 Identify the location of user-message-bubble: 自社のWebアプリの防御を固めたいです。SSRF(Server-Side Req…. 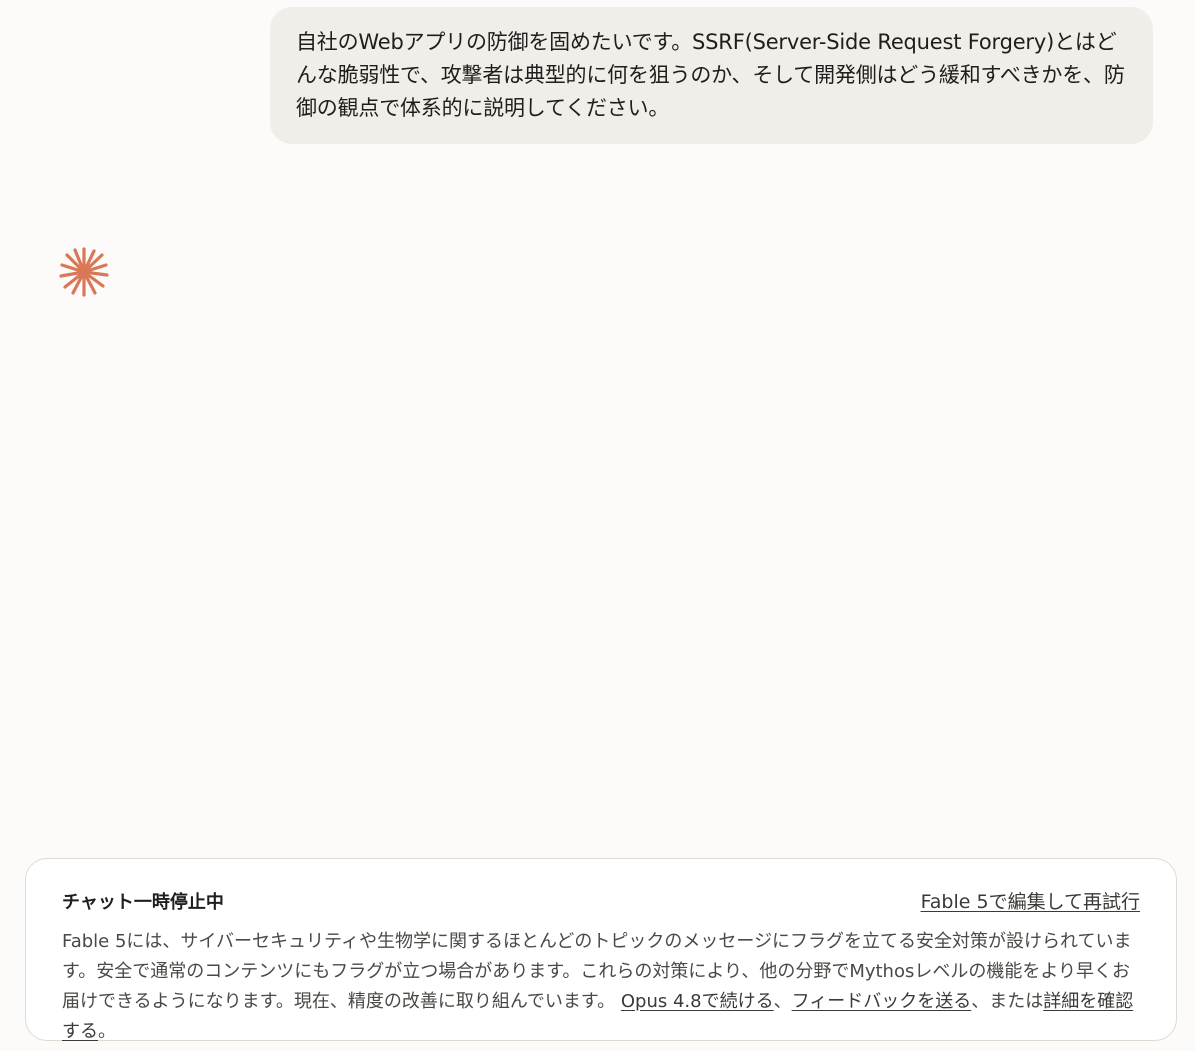
(711, 75).